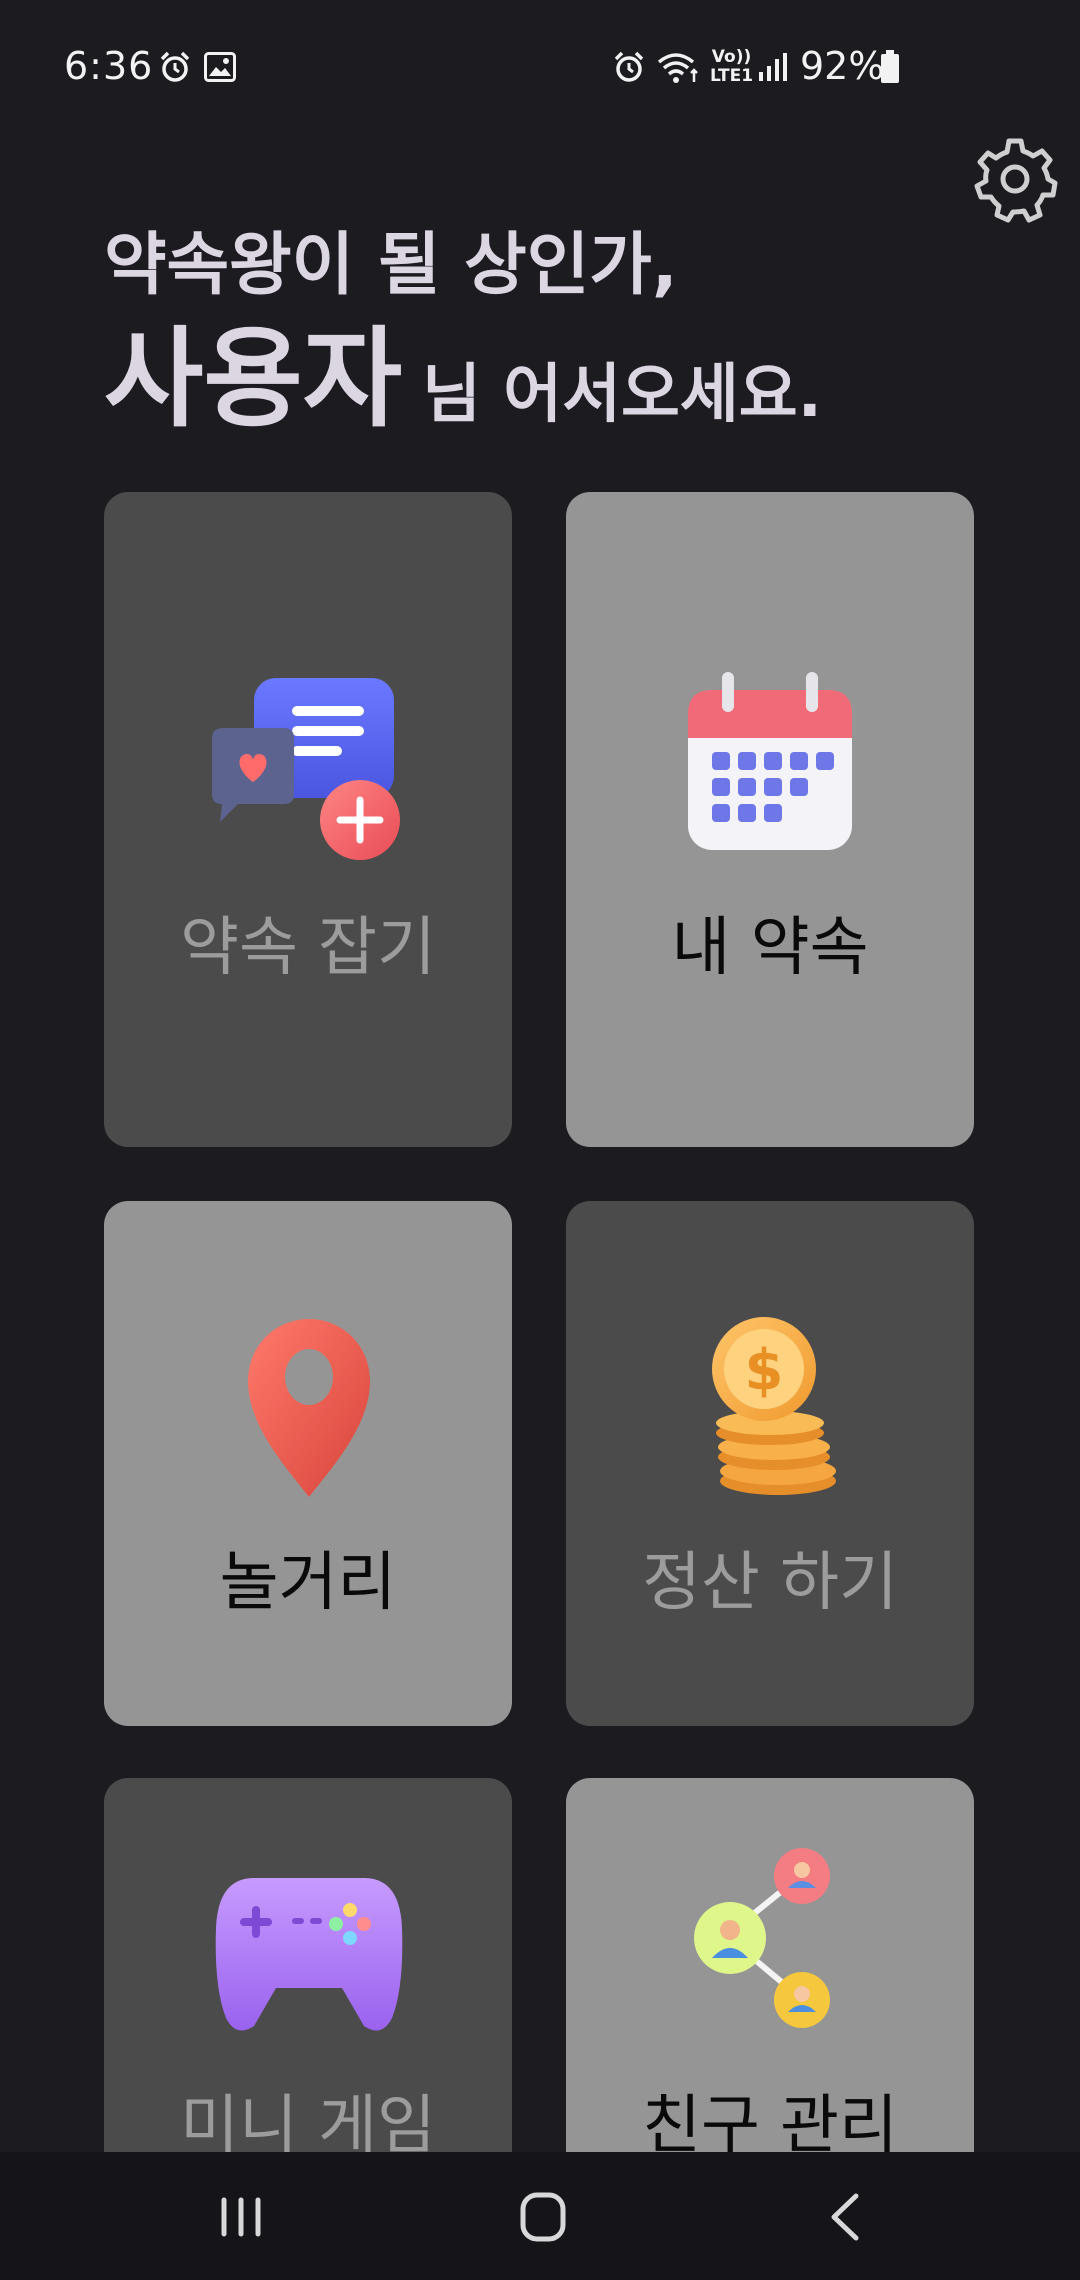 The height and width of the screenshot is (2280, 1080). I want to click on wifi-icon, so click(677, 68).